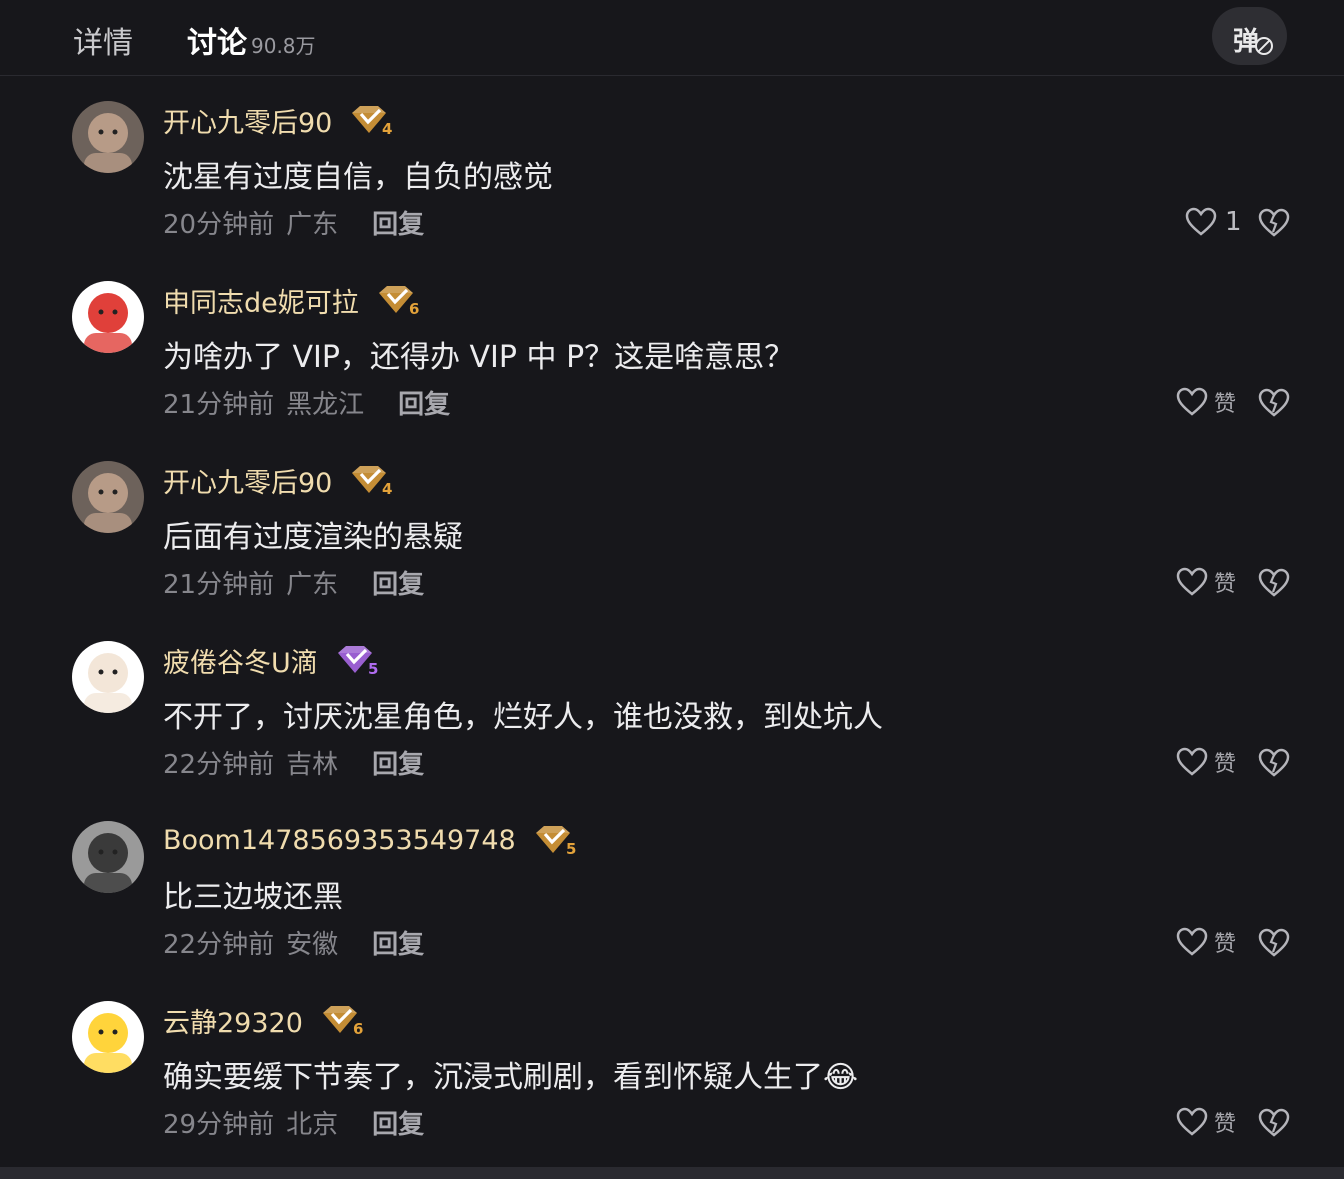  I want to click on username: 云静29320, so click(233, 1020).